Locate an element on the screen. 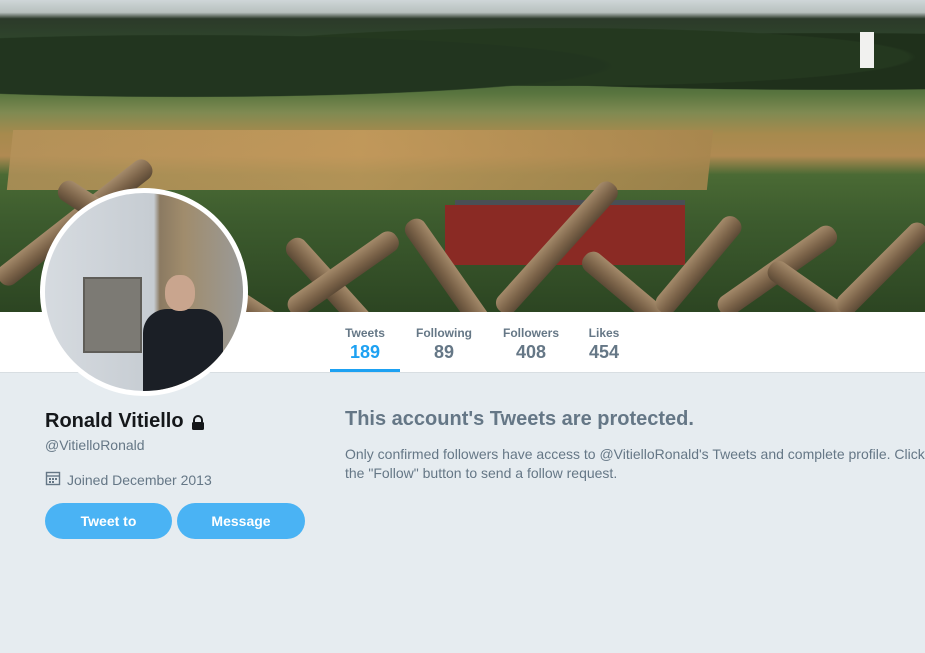 The image size is (925, 653). protected-notice-title: This account's Tweets are protected. is located at coordinates (519, 419).